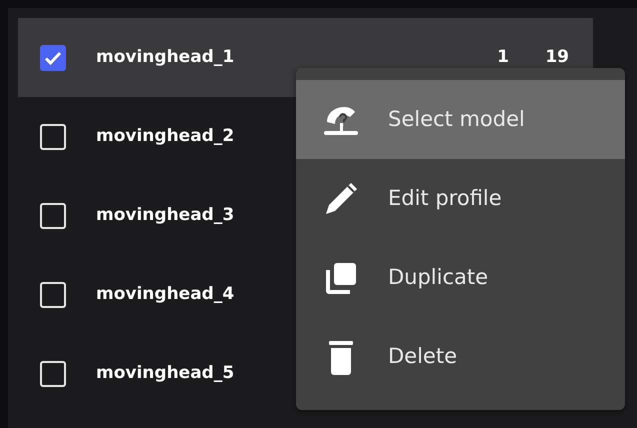  Describe the element at coordinates (502, 57) in the screenshot. I see `table-cell-text: 1` at that location.